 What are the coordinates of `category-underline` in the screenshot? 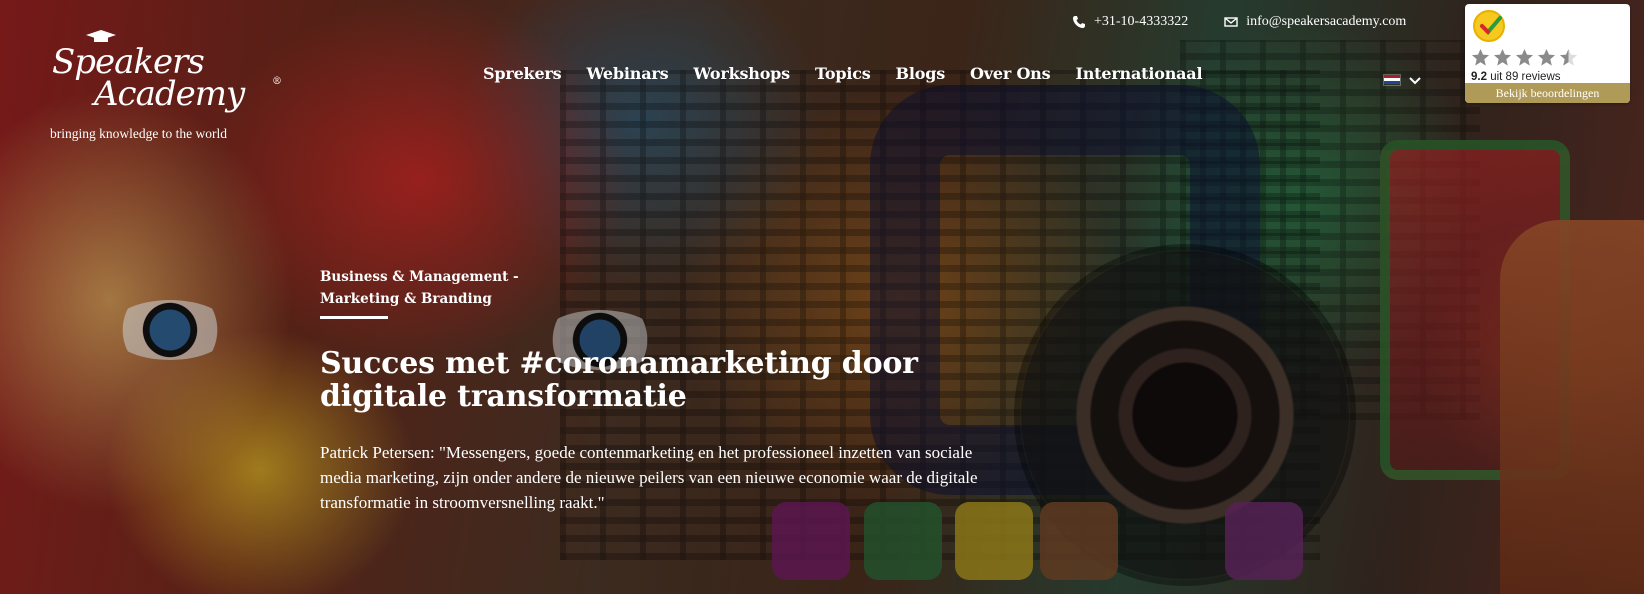 It's located at (354, 317).